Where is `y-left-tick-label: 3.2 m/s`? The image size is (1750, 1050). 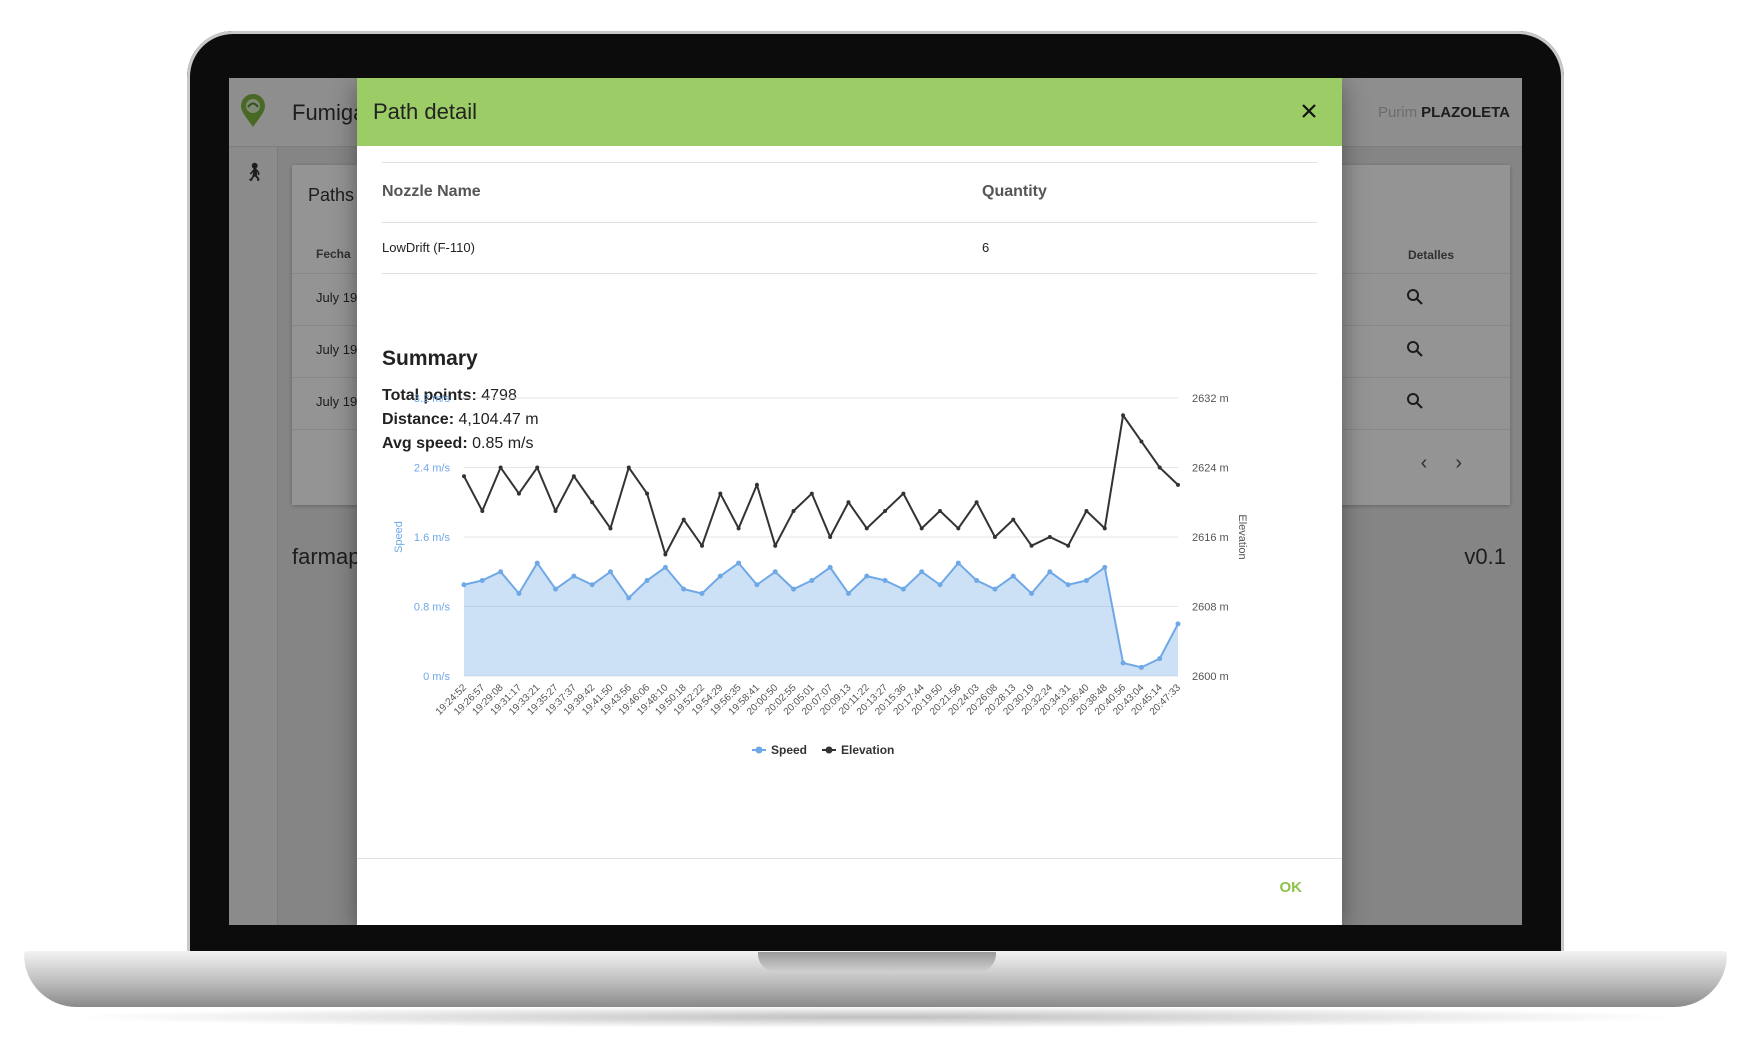 y-left-tick-label: 3.2 m/s is located at coordinates (432, 399).